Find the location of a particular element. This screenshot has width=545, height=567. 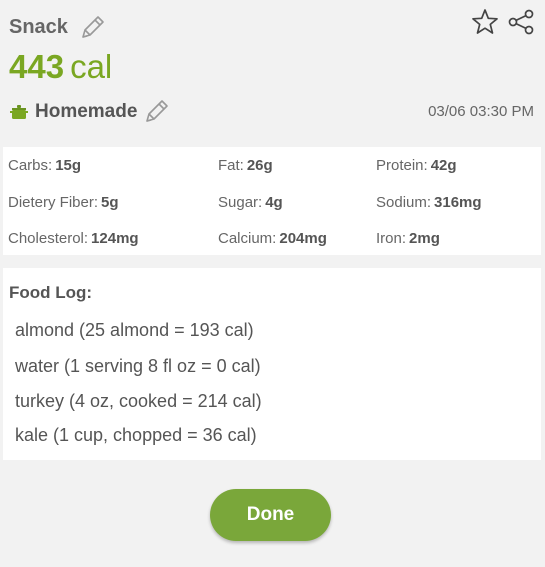

food-log-item: kale (1 cup, chopped = 36 cal) is located at coordinates (136, 435).